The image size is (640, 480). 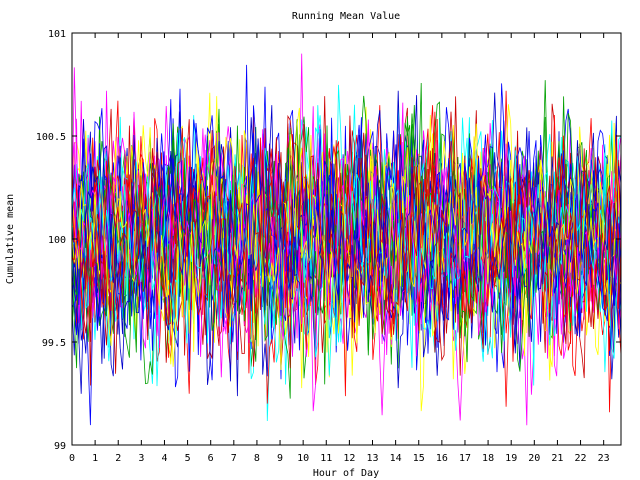 What do you see at coordinates (511, 458) in the screenshot?
I see `x-tick-label: 19` at bounding box center [511, 458].